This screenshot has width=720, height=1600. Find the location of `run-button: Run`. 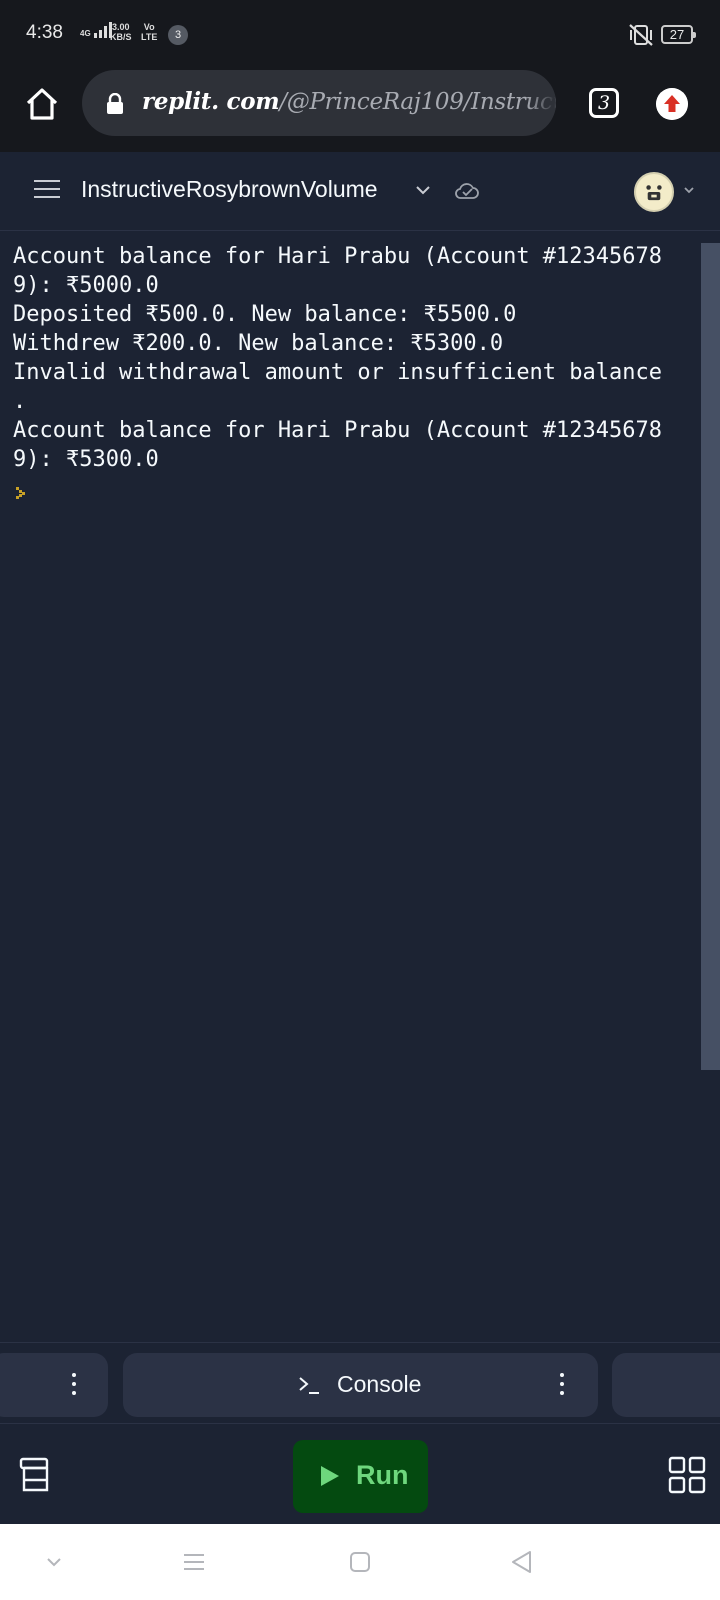

run-button: Run is located at coordinates (360, 1476).